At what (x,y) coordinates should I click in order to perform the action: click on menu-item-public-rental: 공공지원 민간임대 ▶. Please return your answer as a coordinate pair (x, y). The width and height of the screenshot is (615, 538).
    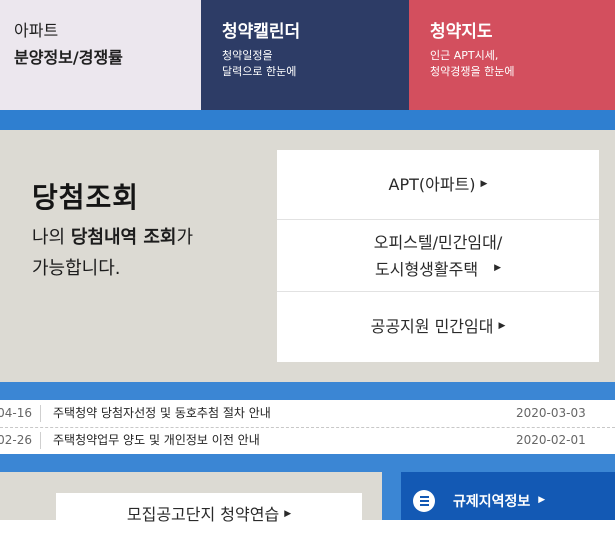
    Looking at the image, I should click on (438, 327).